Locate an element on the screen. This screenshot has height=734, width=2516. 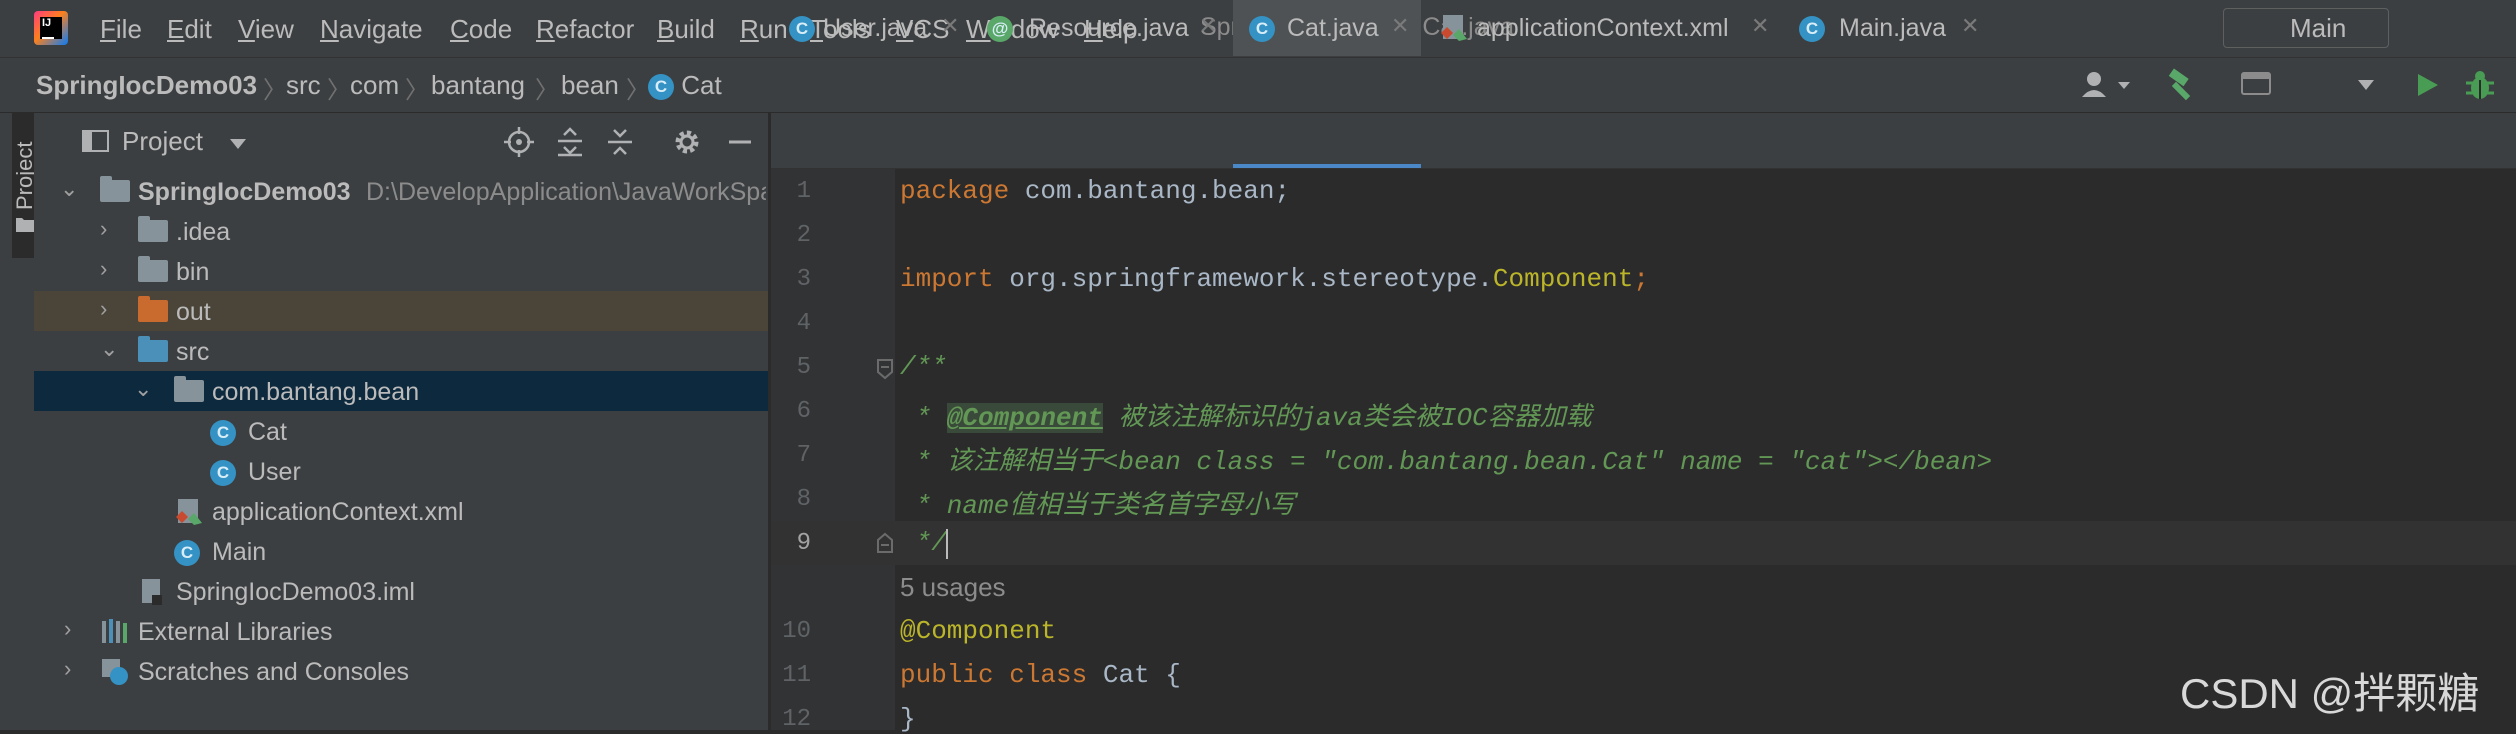
breadcrumb-bantang: bantang is located at coordinates (478, 85).